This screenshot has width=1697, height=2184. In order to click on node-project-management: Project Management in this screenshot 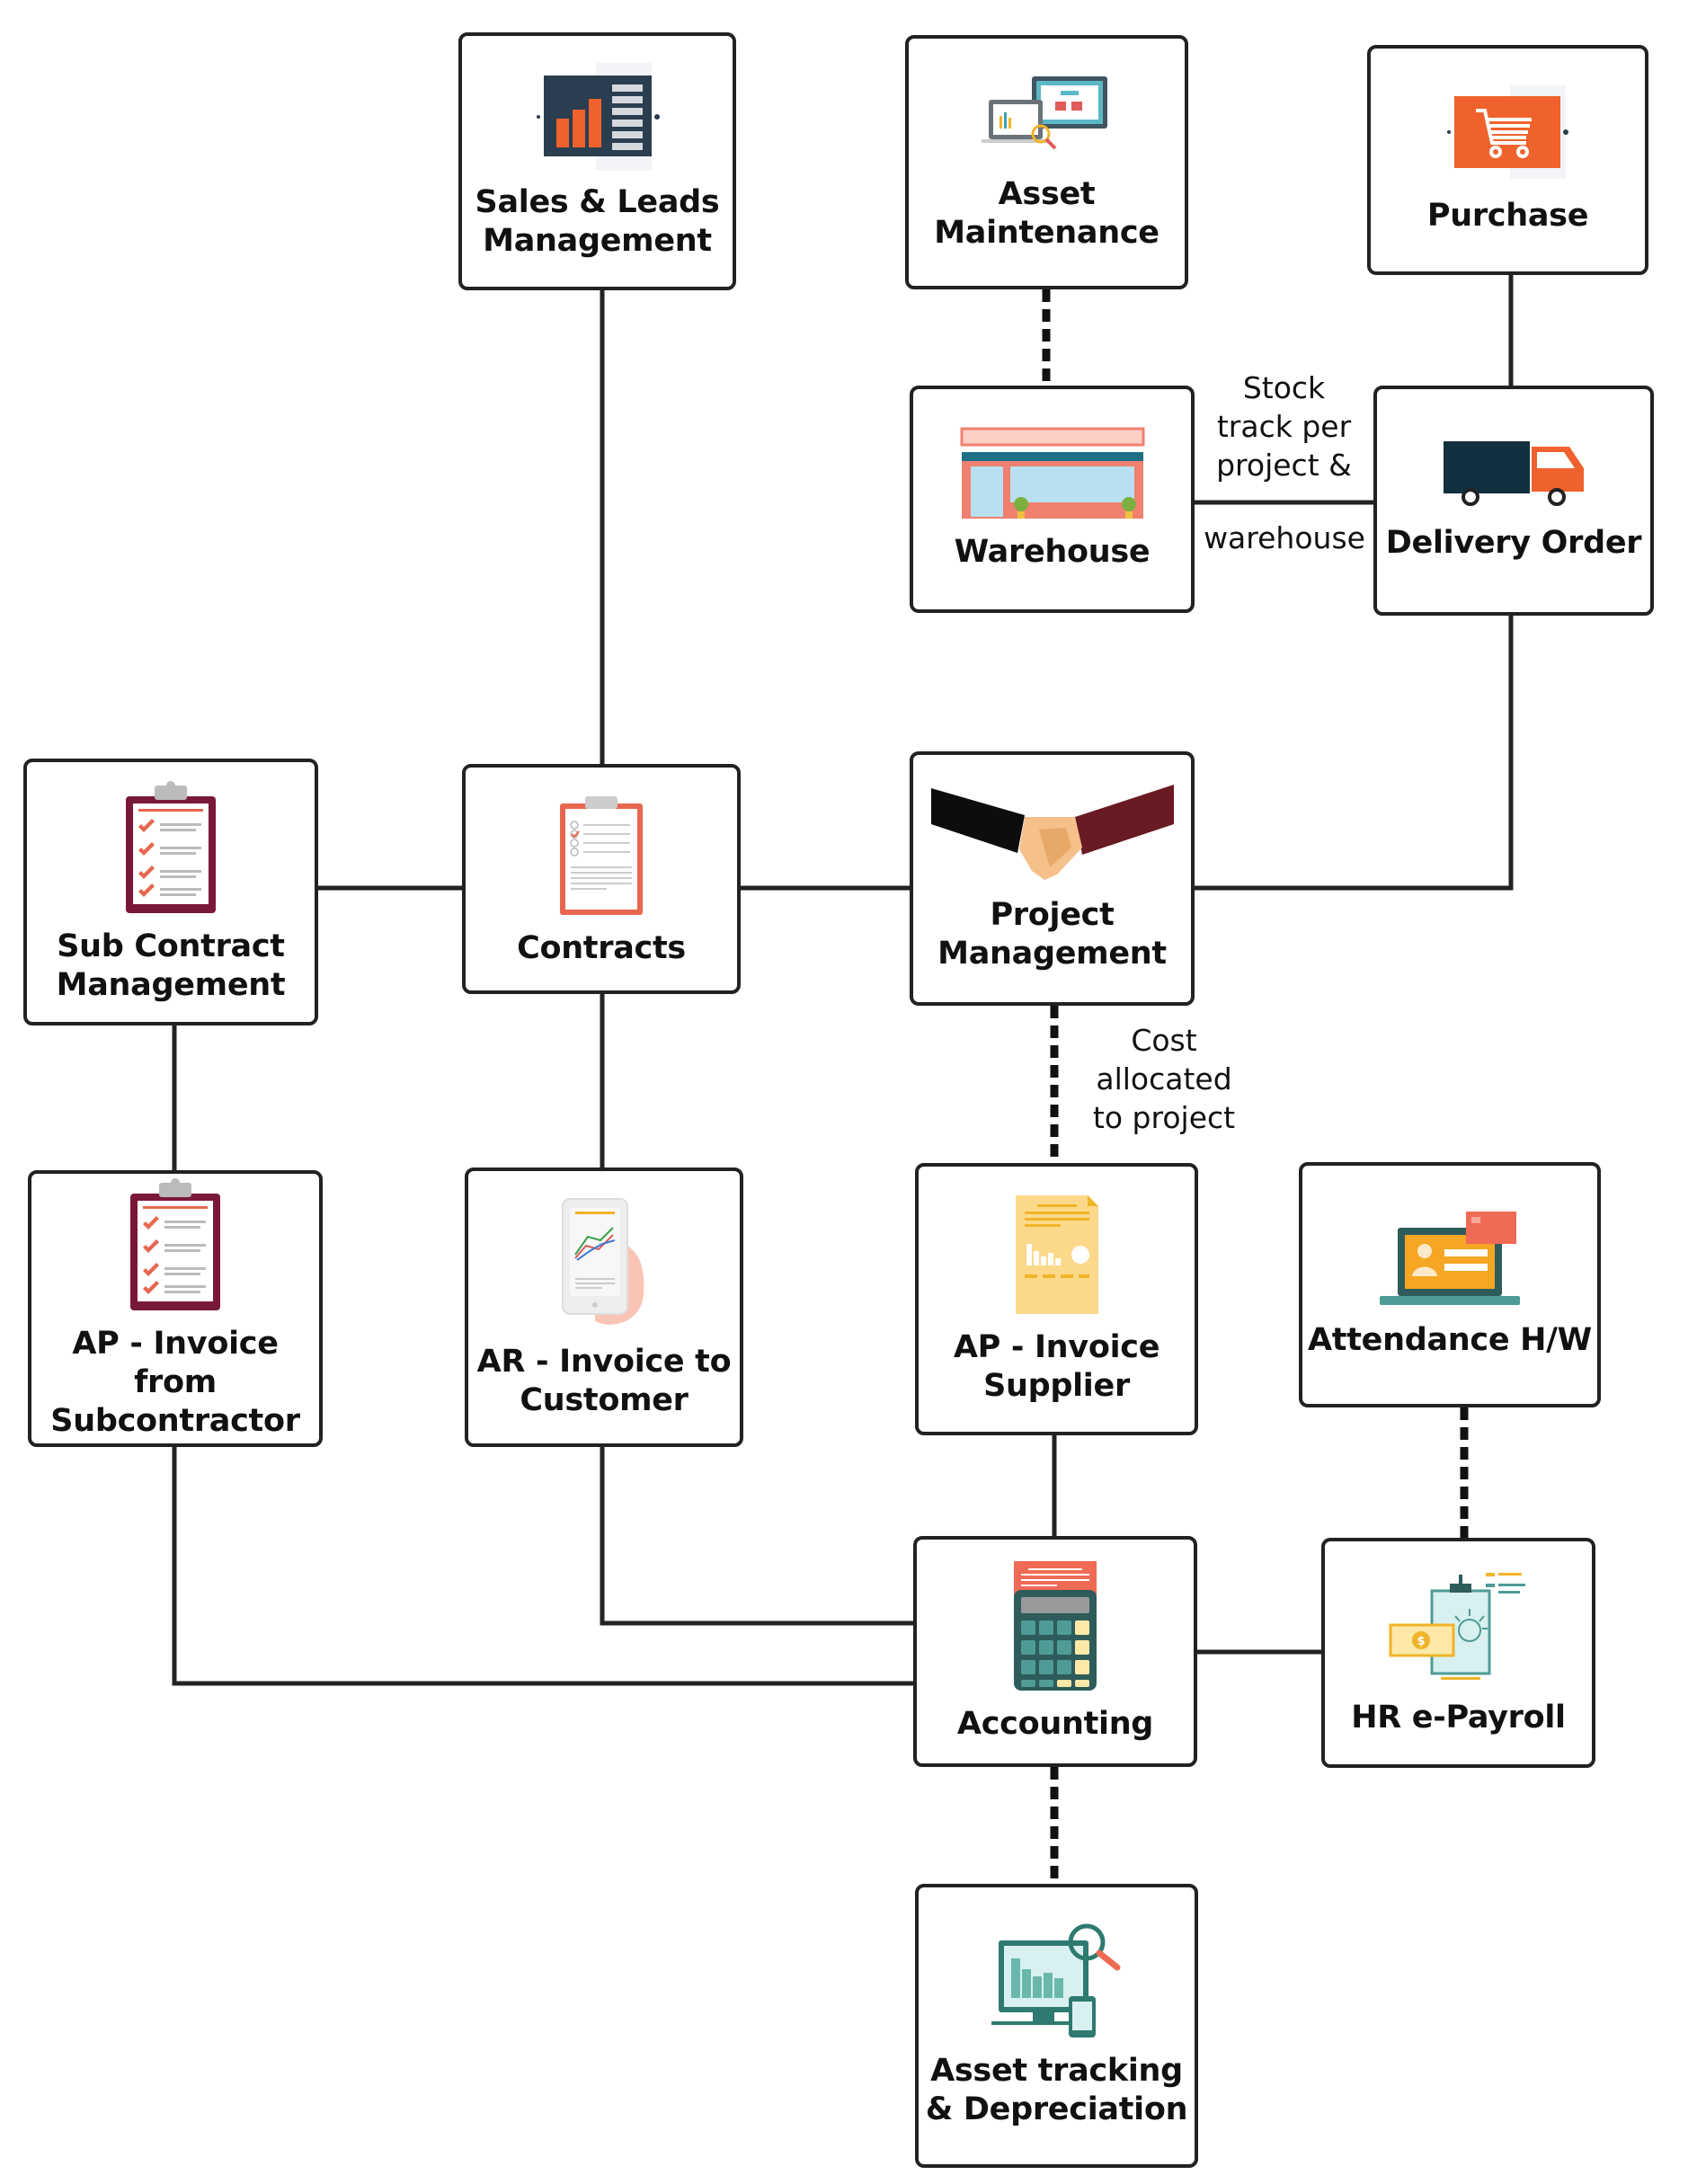, I will do `click(1052, 878)`.